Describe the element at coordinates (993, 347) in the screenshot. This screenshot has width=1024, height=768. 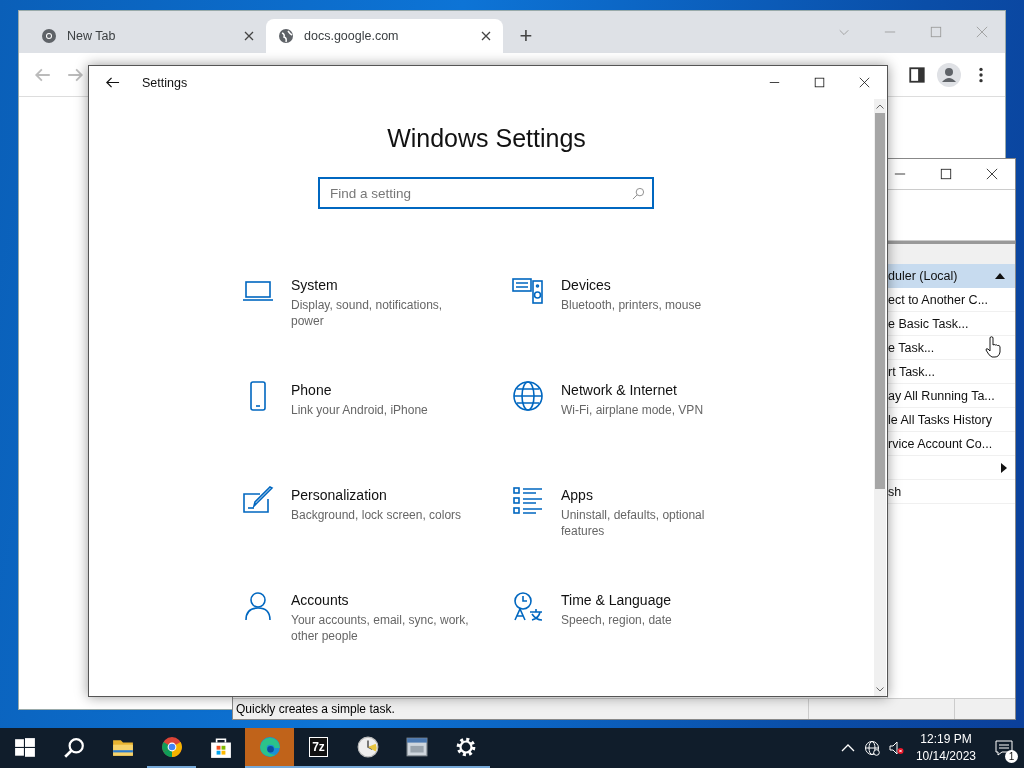
I see `hand-cursor-icon` at that location.